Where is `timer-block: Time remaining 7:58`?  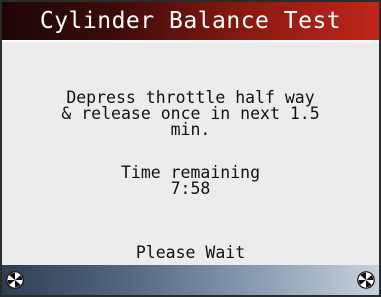
timer-block: Time remaining 7:58 is located at coordinates (190, 181).